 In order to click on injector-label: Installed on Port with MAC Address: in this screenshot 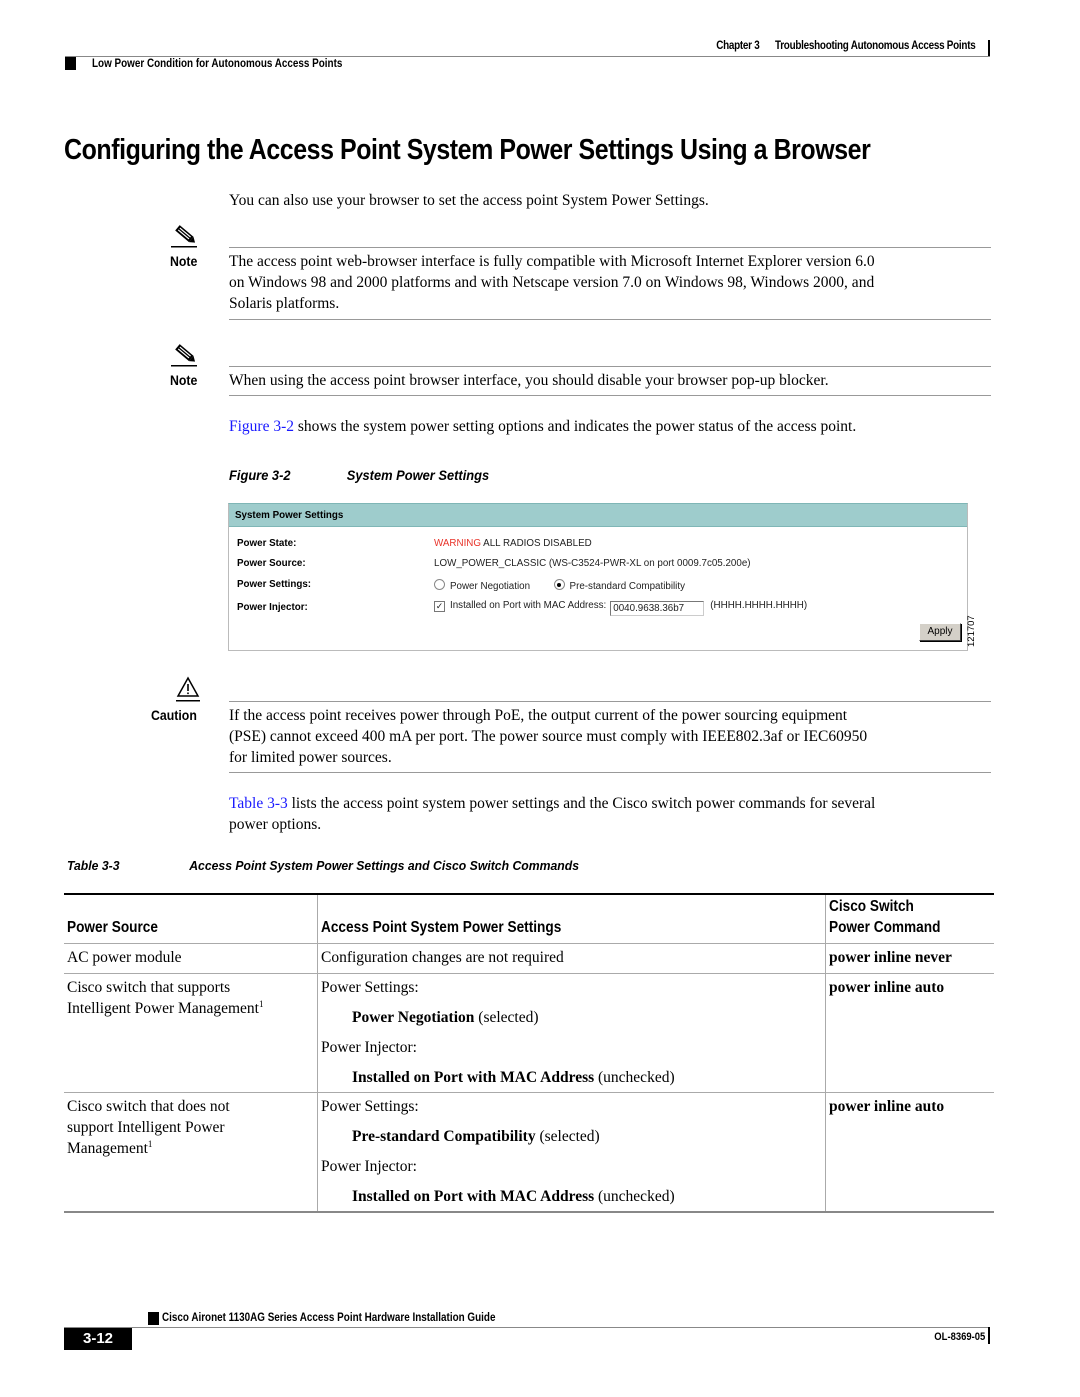, I will do `click(528, 605)`.